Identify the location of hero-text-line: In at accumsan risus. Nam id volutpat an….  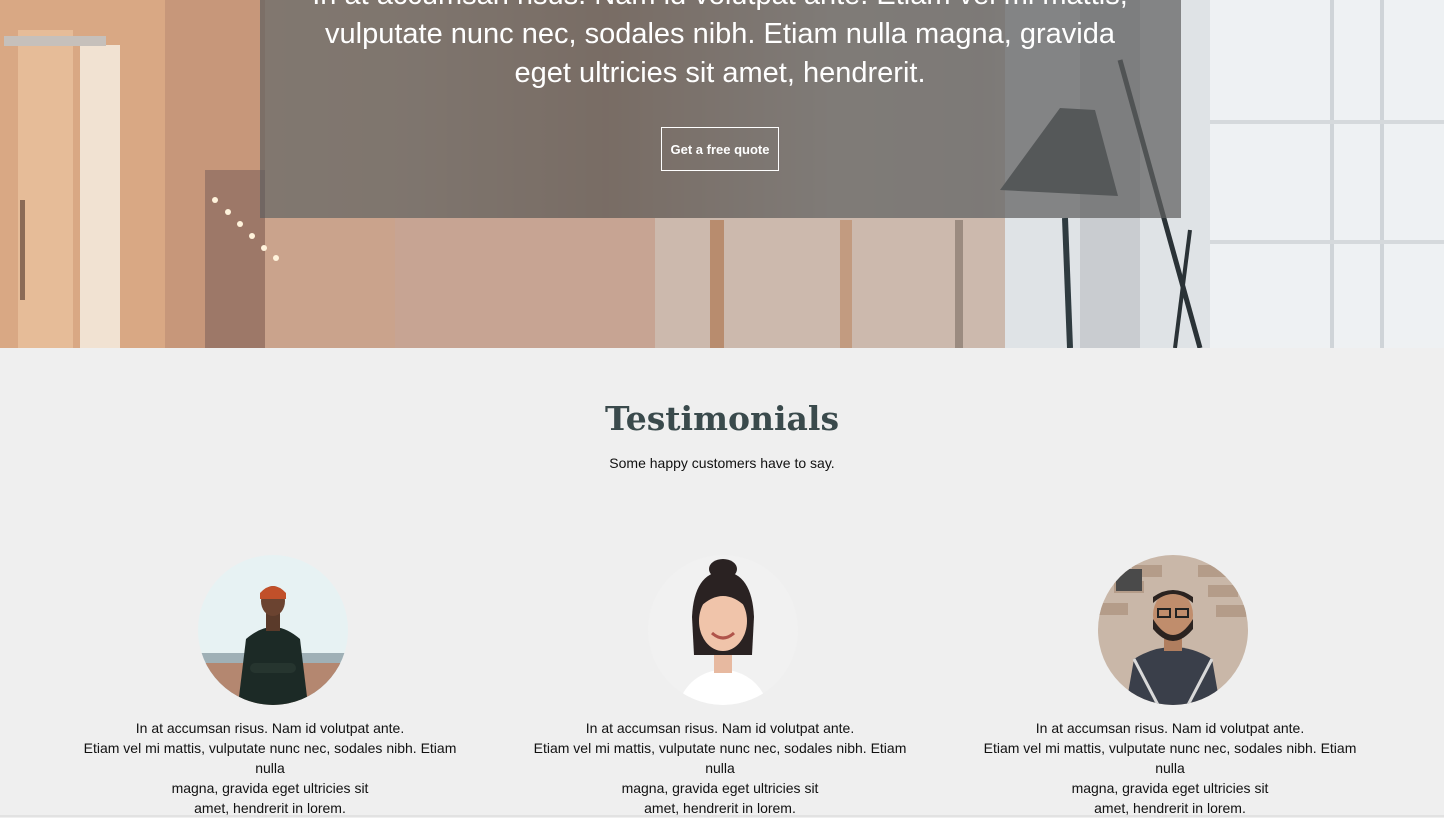
(720, 7).